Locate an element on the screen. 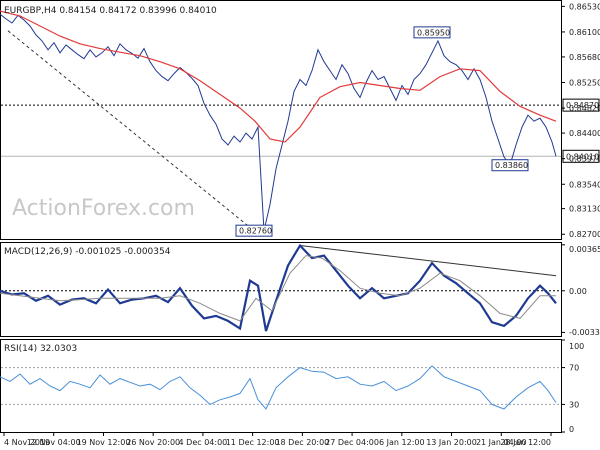 The width and height of the screenshot is (600, 450). x-tick-label: 4 Dec 04:00 is located at coordinates (203, 442).